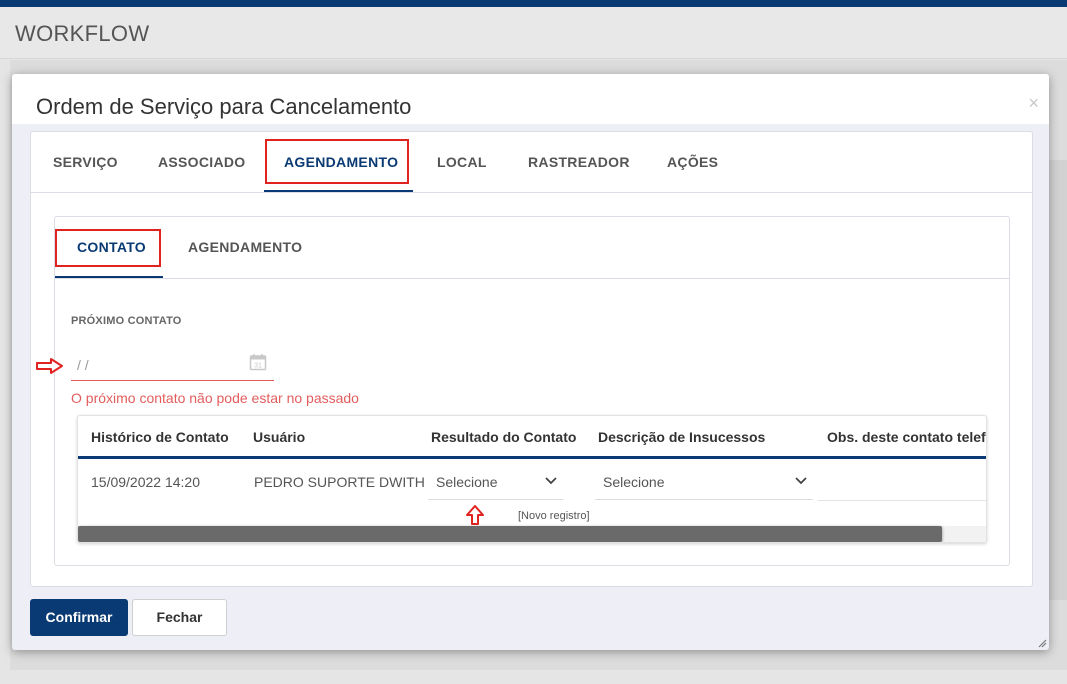  I want to click on app-title: WORKFLOW, so click(82, 33).